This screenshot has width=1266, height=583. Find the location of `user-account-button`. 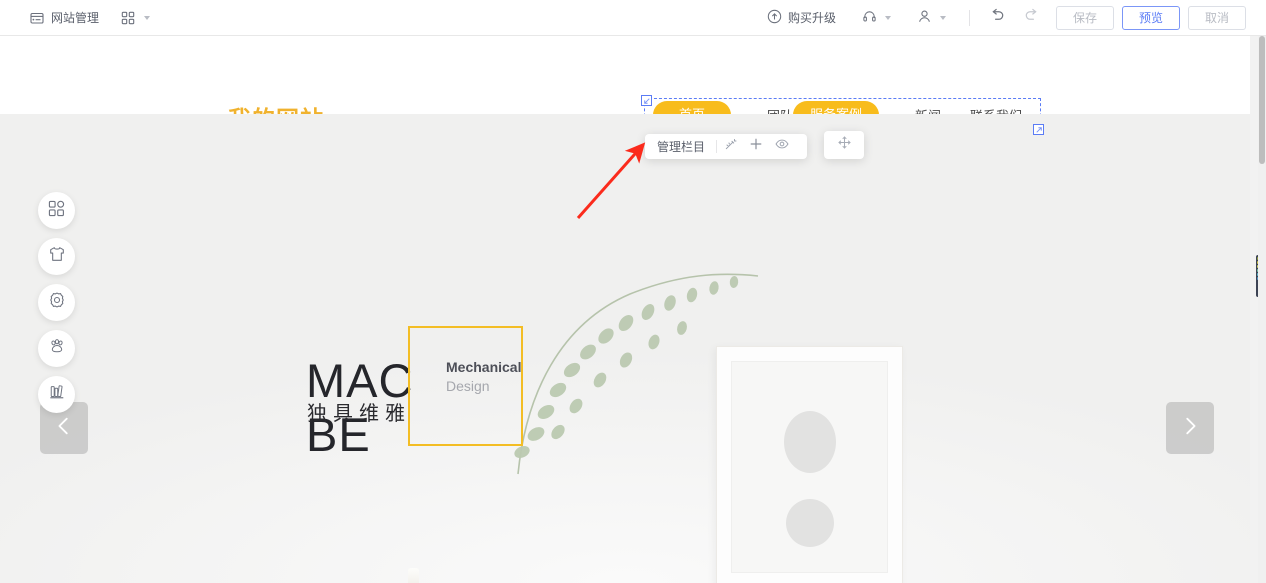

user-account-button is located at coordinates (931, 18).